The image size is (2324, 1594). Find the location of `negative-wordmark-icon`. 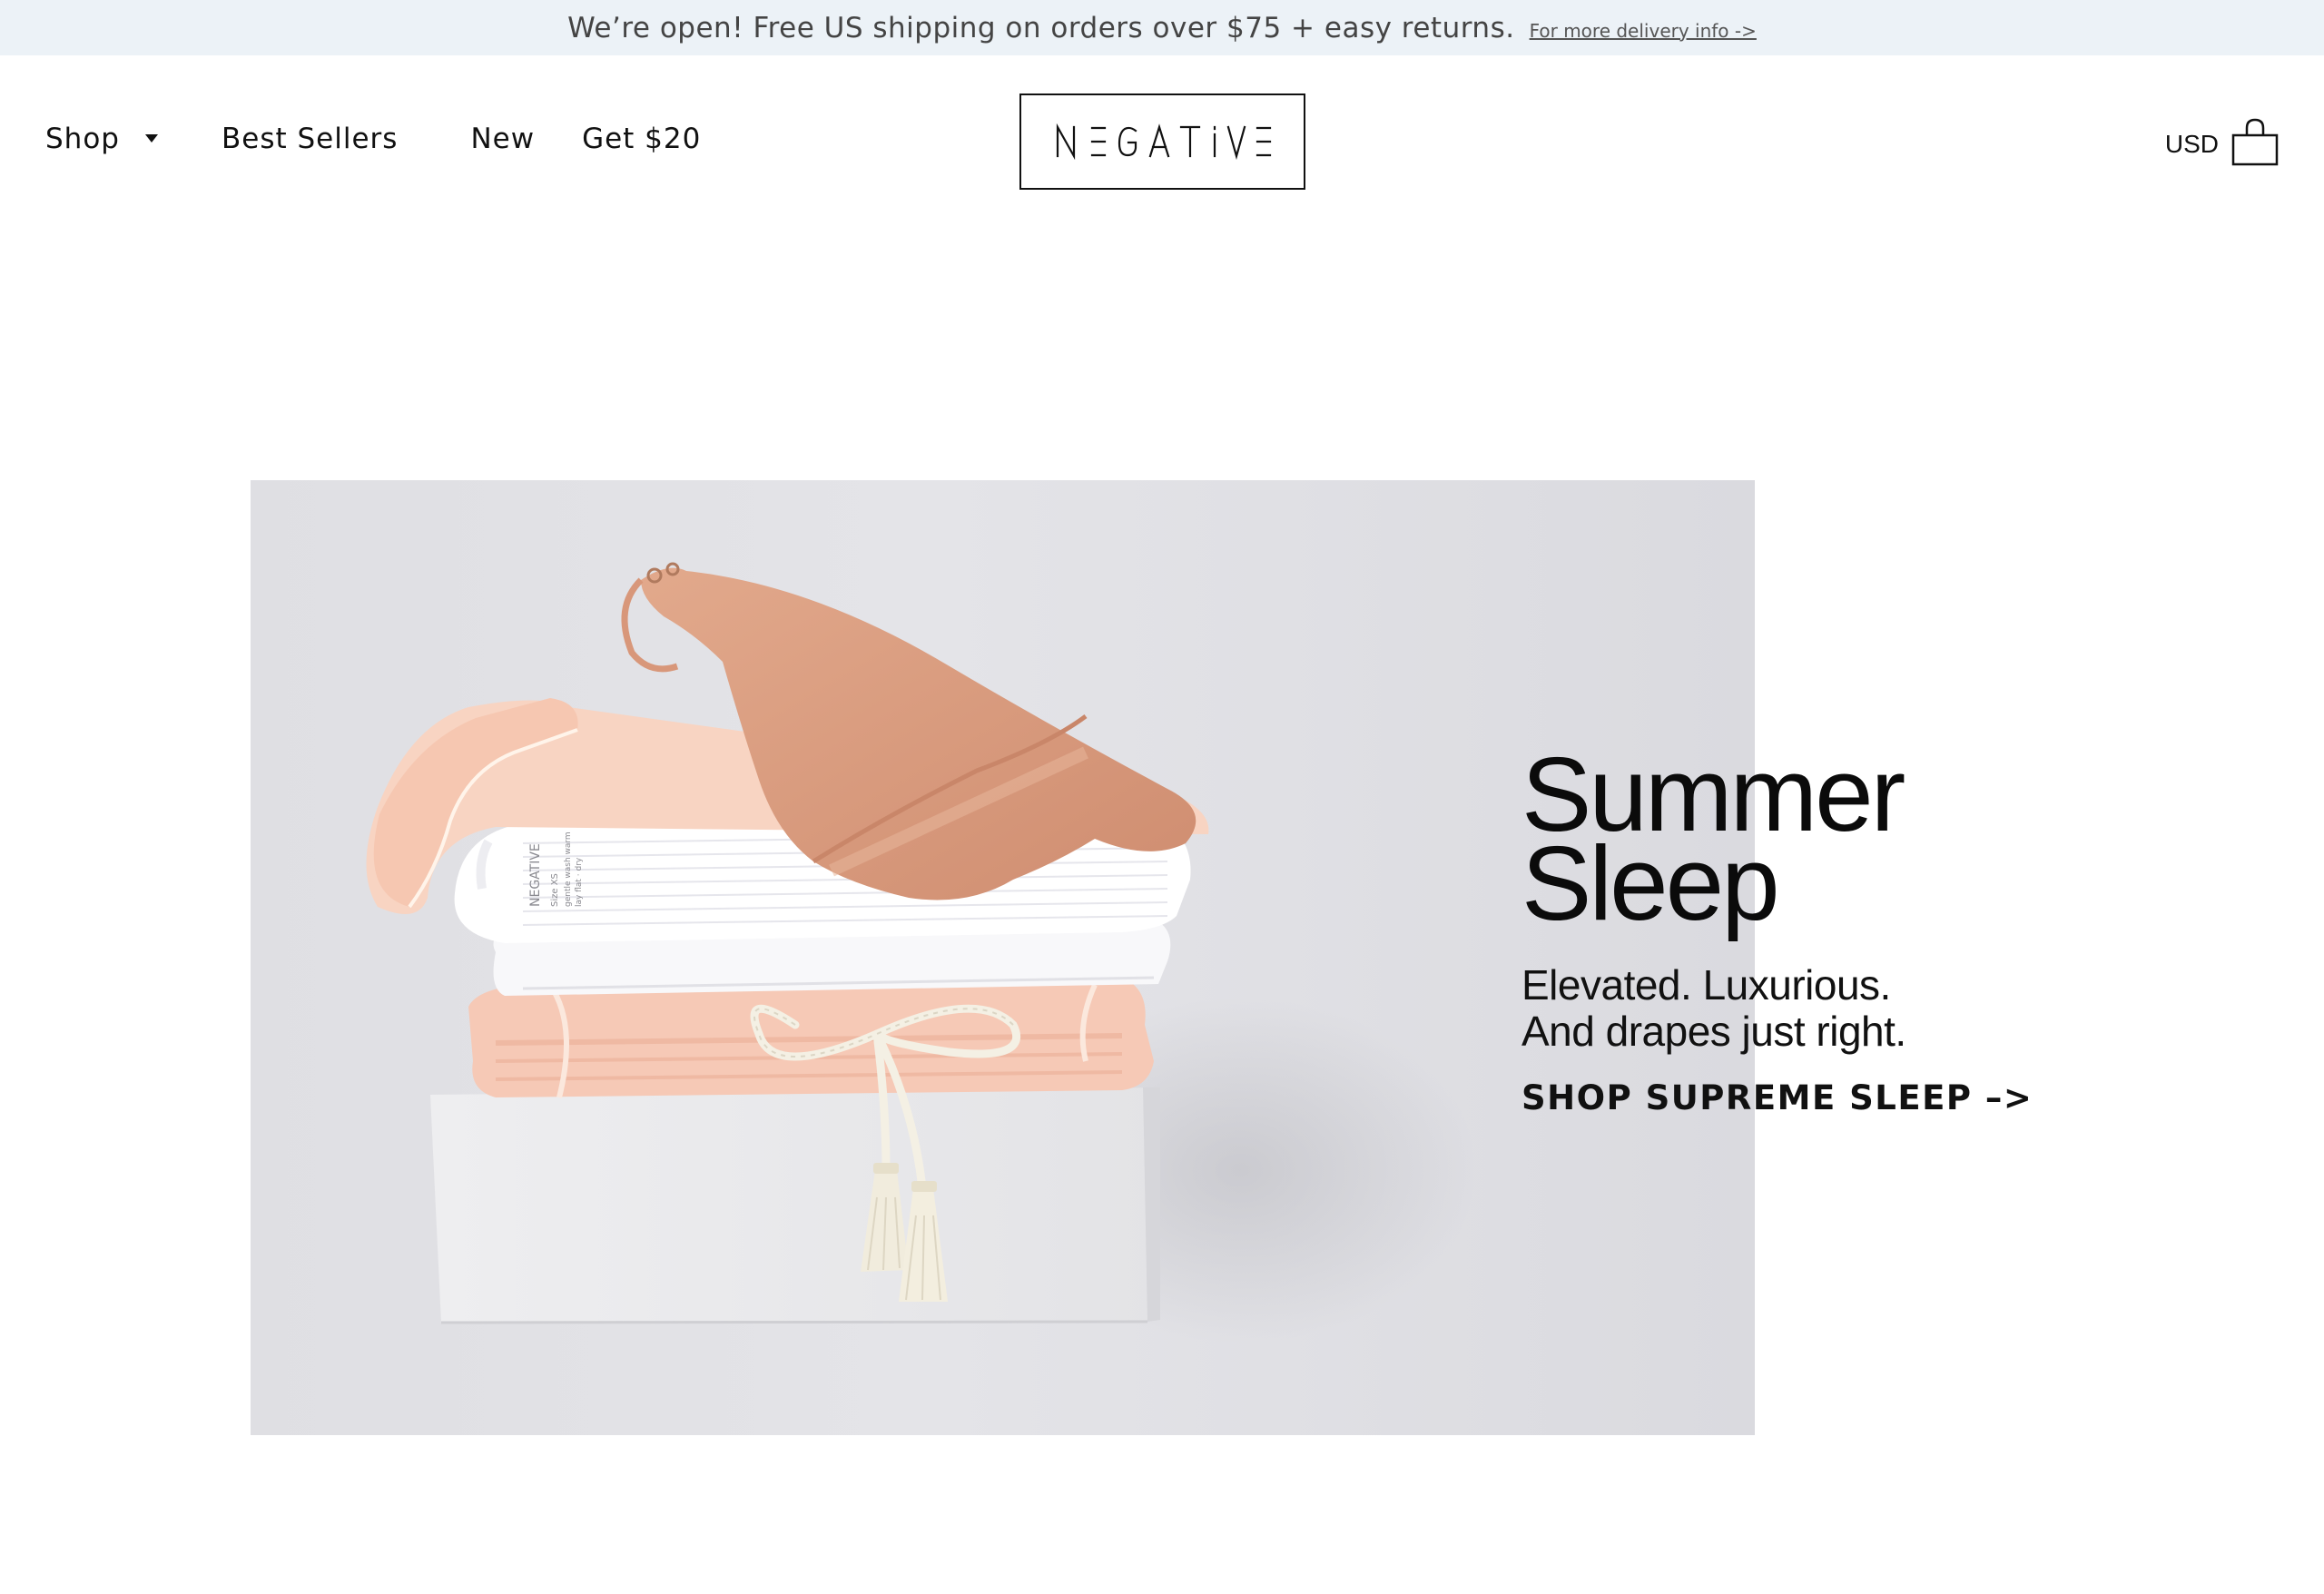

negative-wordmark-icon is located at coordinates (1163, 142).